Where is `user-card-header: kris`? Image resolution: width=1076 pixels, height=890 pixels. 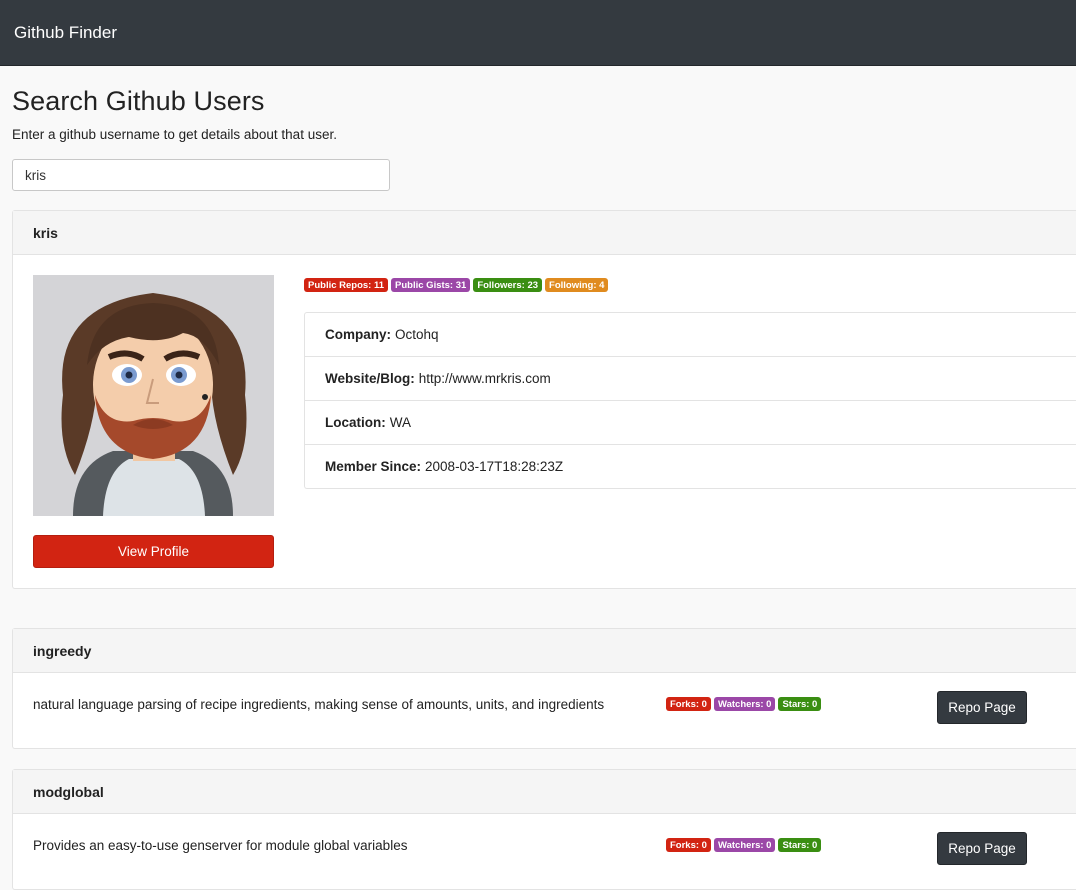
user-card-header: kris is located at coordinates (544, 233).